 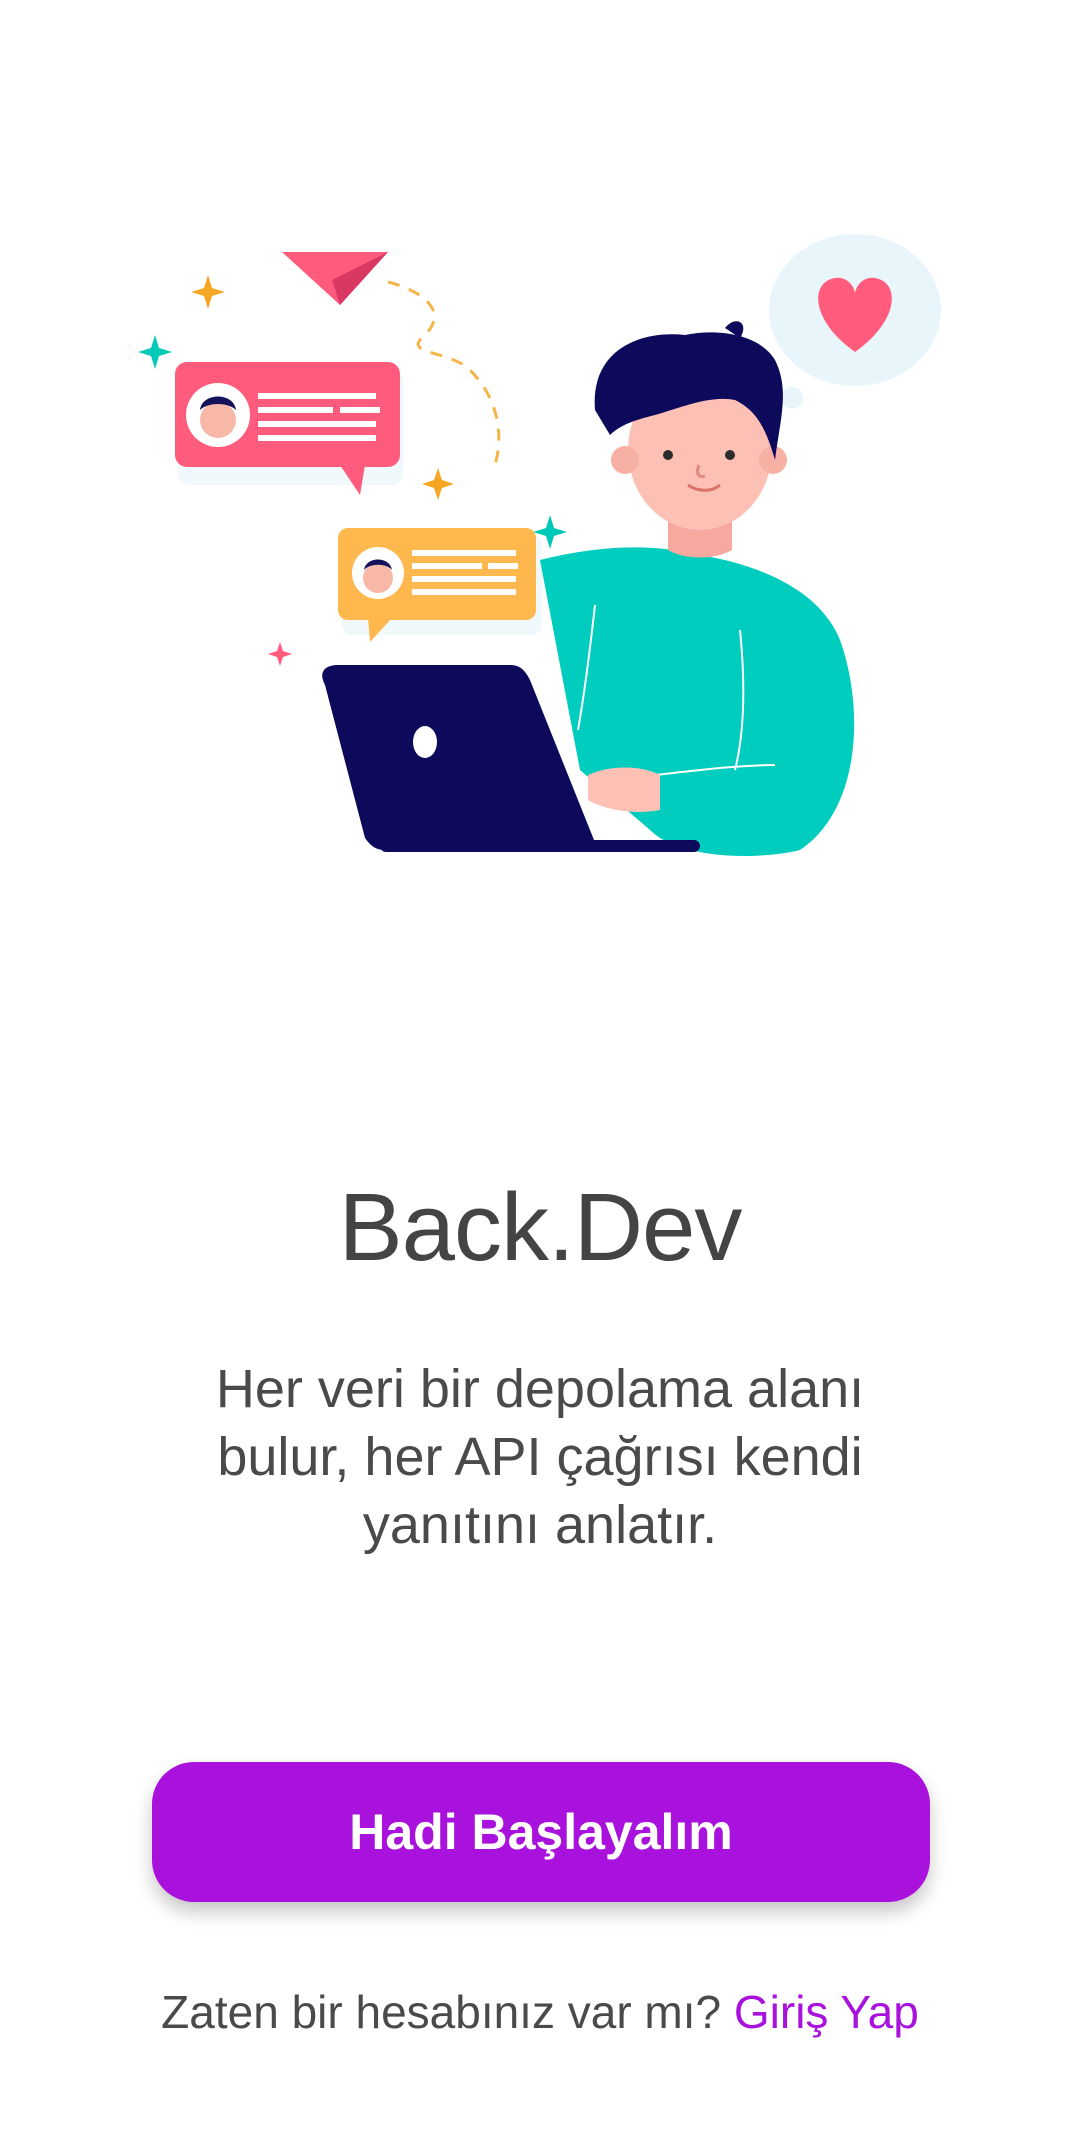 What do you see at coordinates (855, 321) in the screenshot?
I see `heart-icon` at bounding box center [855, 321].